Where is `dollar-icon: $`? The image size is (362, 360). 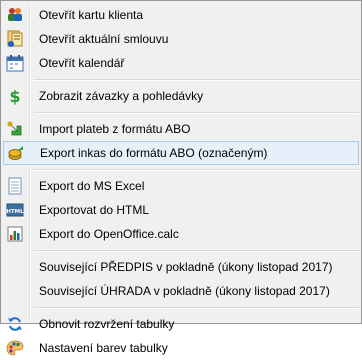
dollar-icon: $ is located at coordinates (15, 96).